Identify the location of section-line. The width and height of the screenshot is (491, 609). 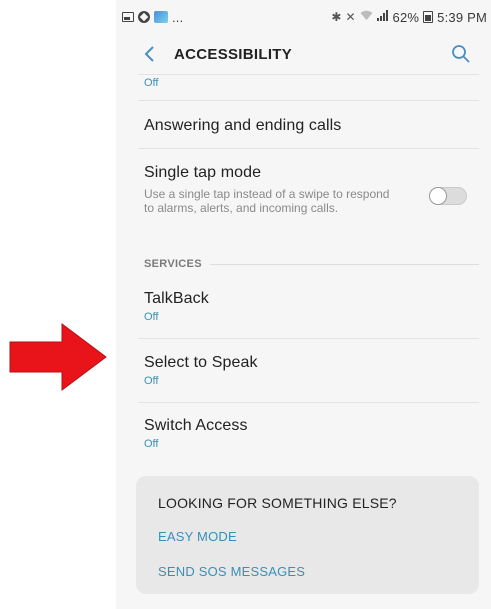
(344, 264).